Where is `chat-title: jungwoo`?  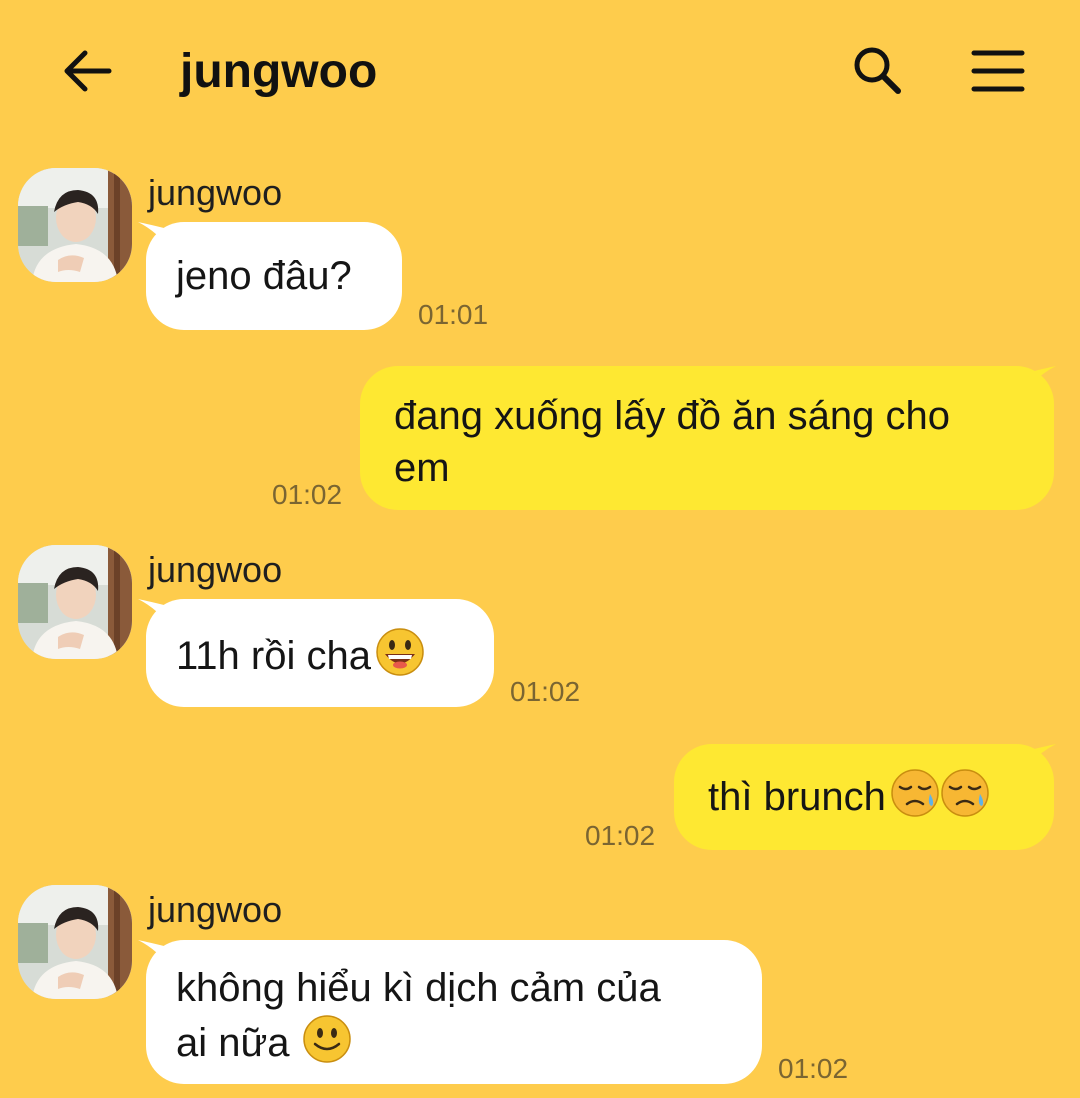
chat-title: jungwoo is located at coordinates (279, 71).